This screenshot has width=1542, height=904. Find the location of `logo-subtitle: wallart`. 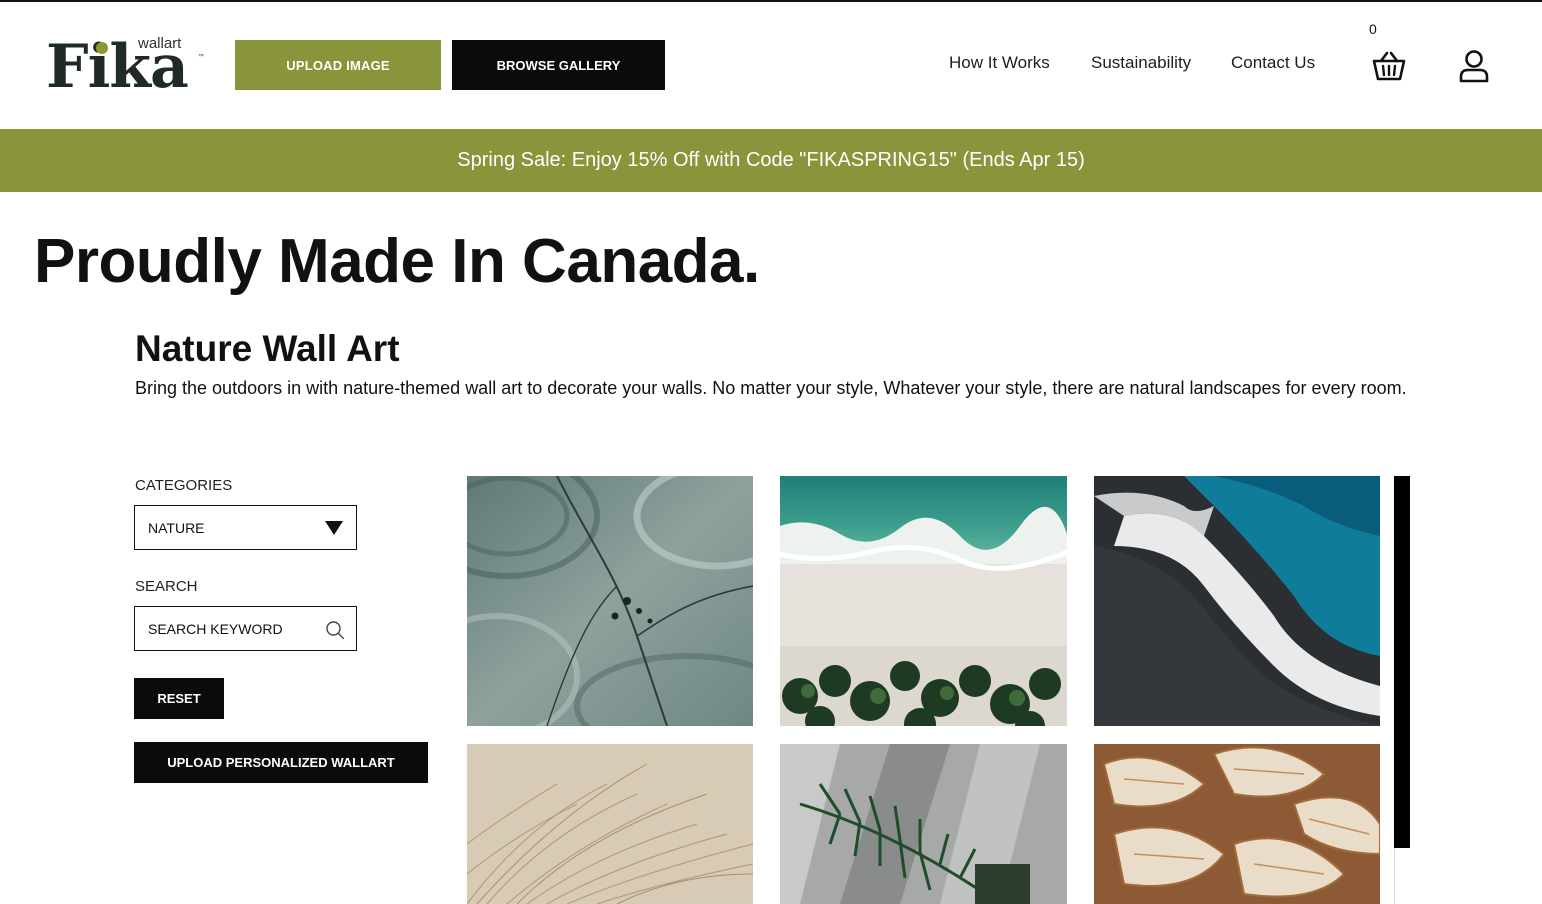

logo-subtitle: wallart is located at coordinates (160, 43).